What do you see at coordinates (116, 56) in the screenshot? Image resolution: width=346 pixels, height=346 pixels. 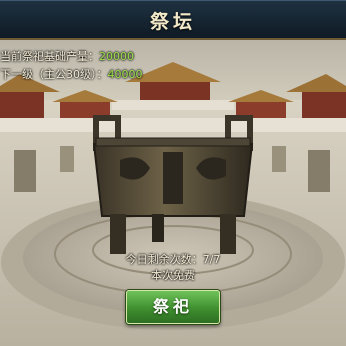 I see `current-output-value: 20000` at bounding box center [116, 56].